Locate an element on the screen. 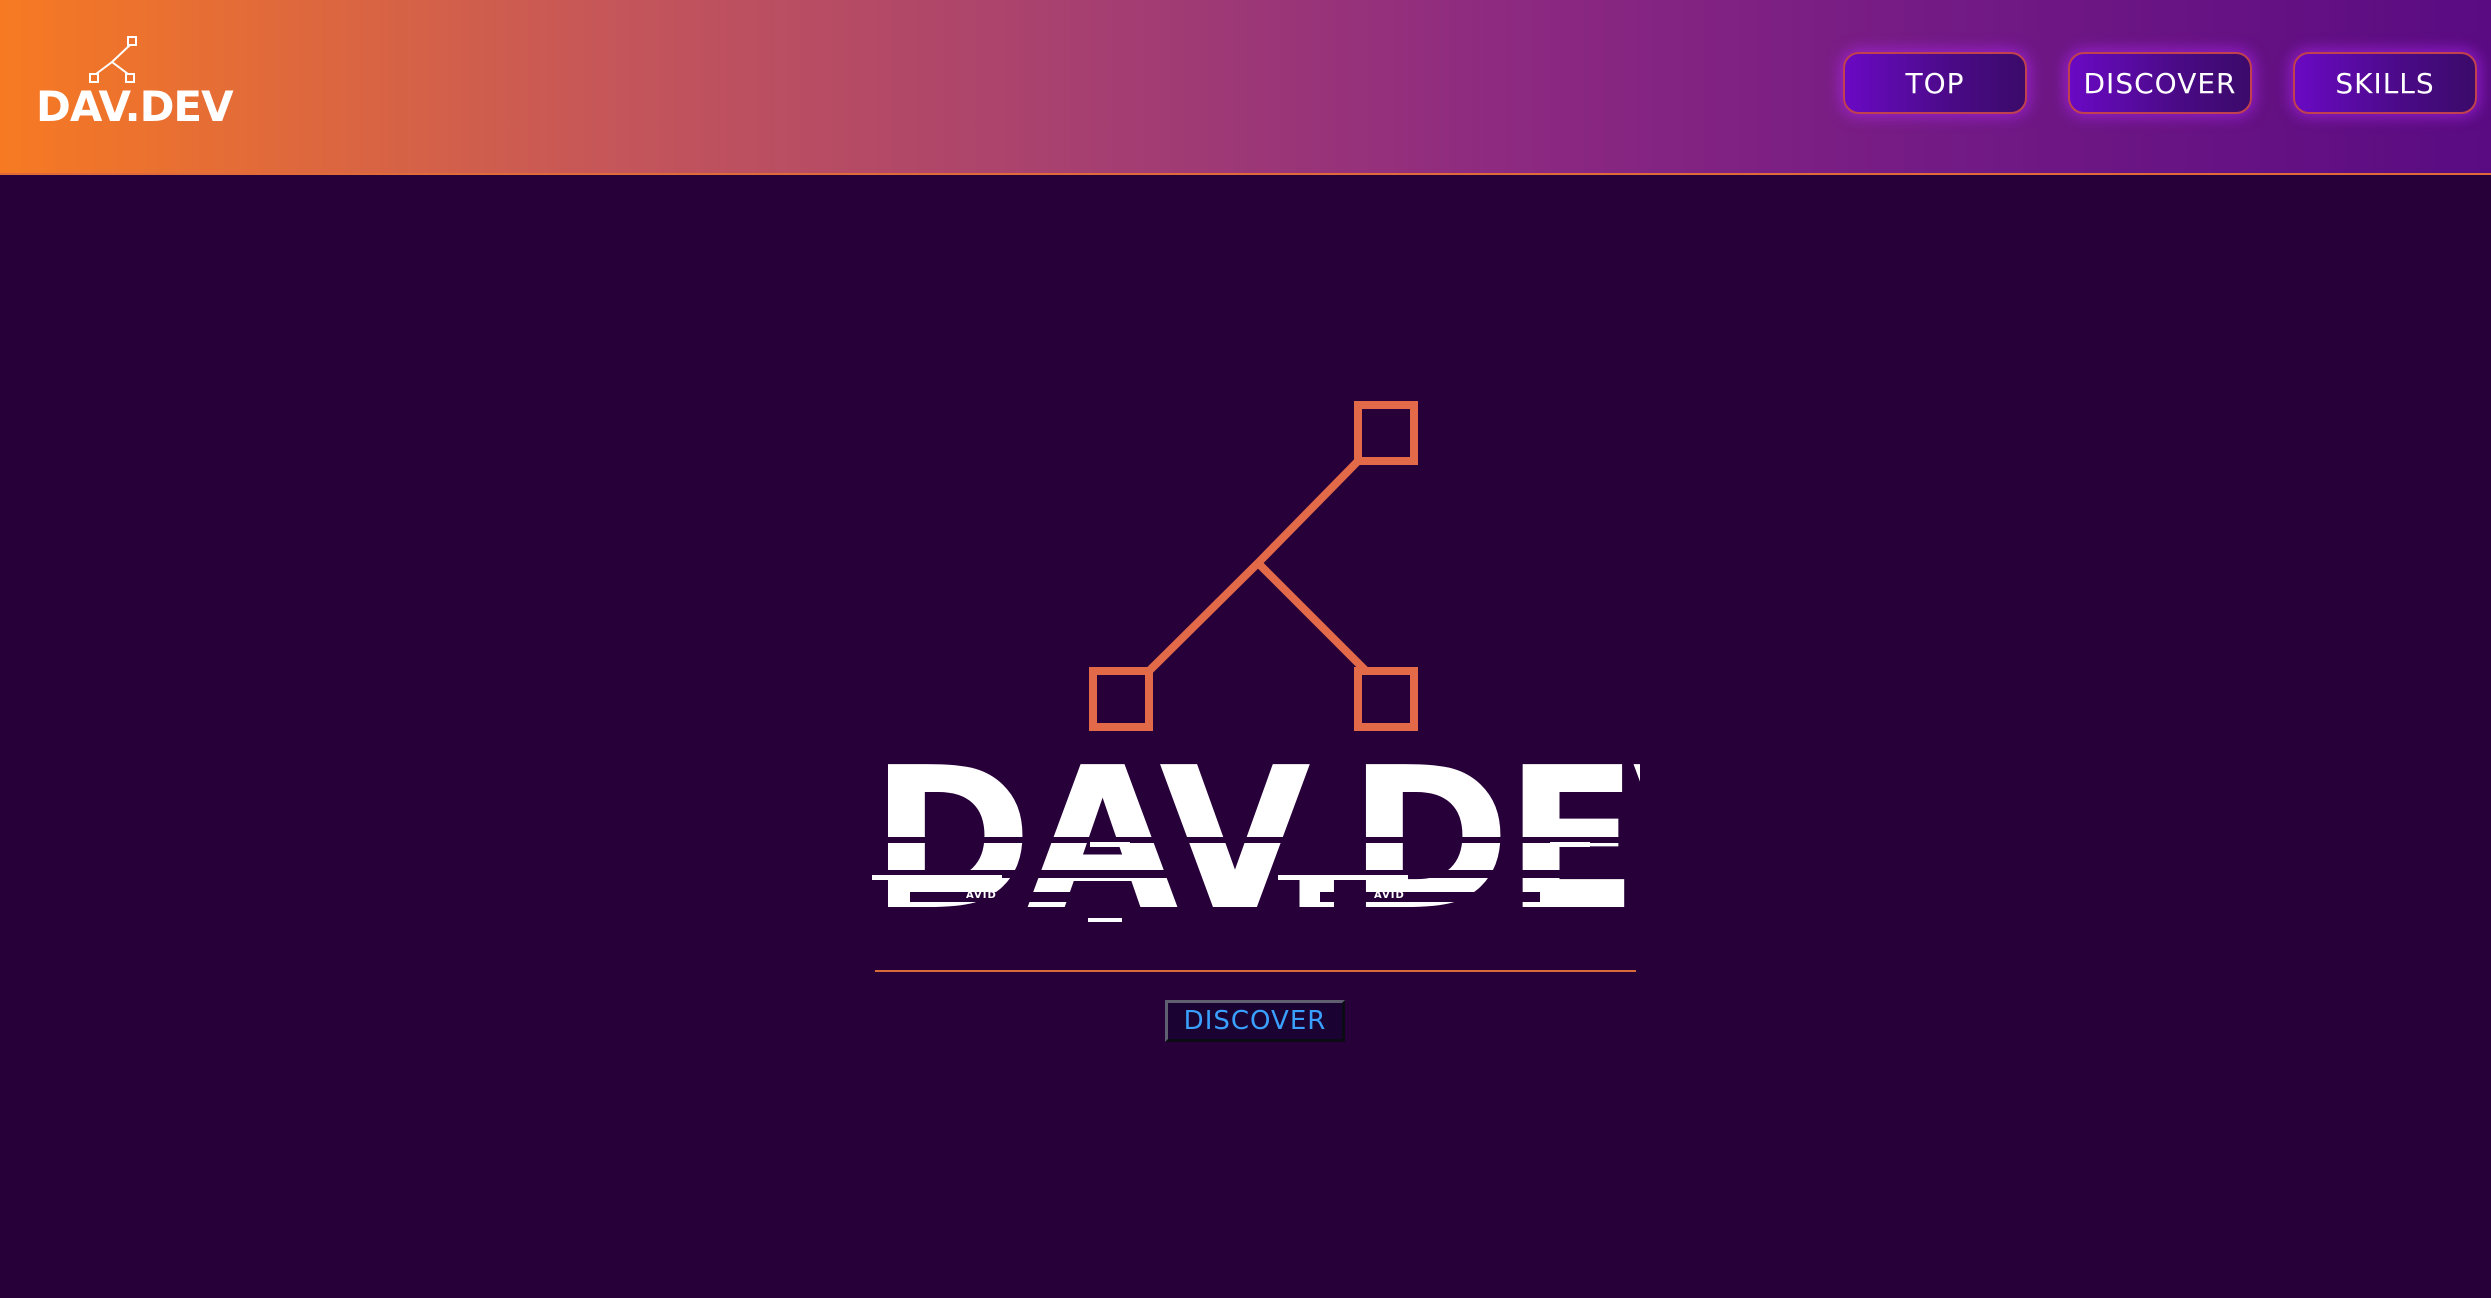 This screenshot has width=2491, height=1298. nav-skills-button: SKILLS is located at coordinates (2385, 83).